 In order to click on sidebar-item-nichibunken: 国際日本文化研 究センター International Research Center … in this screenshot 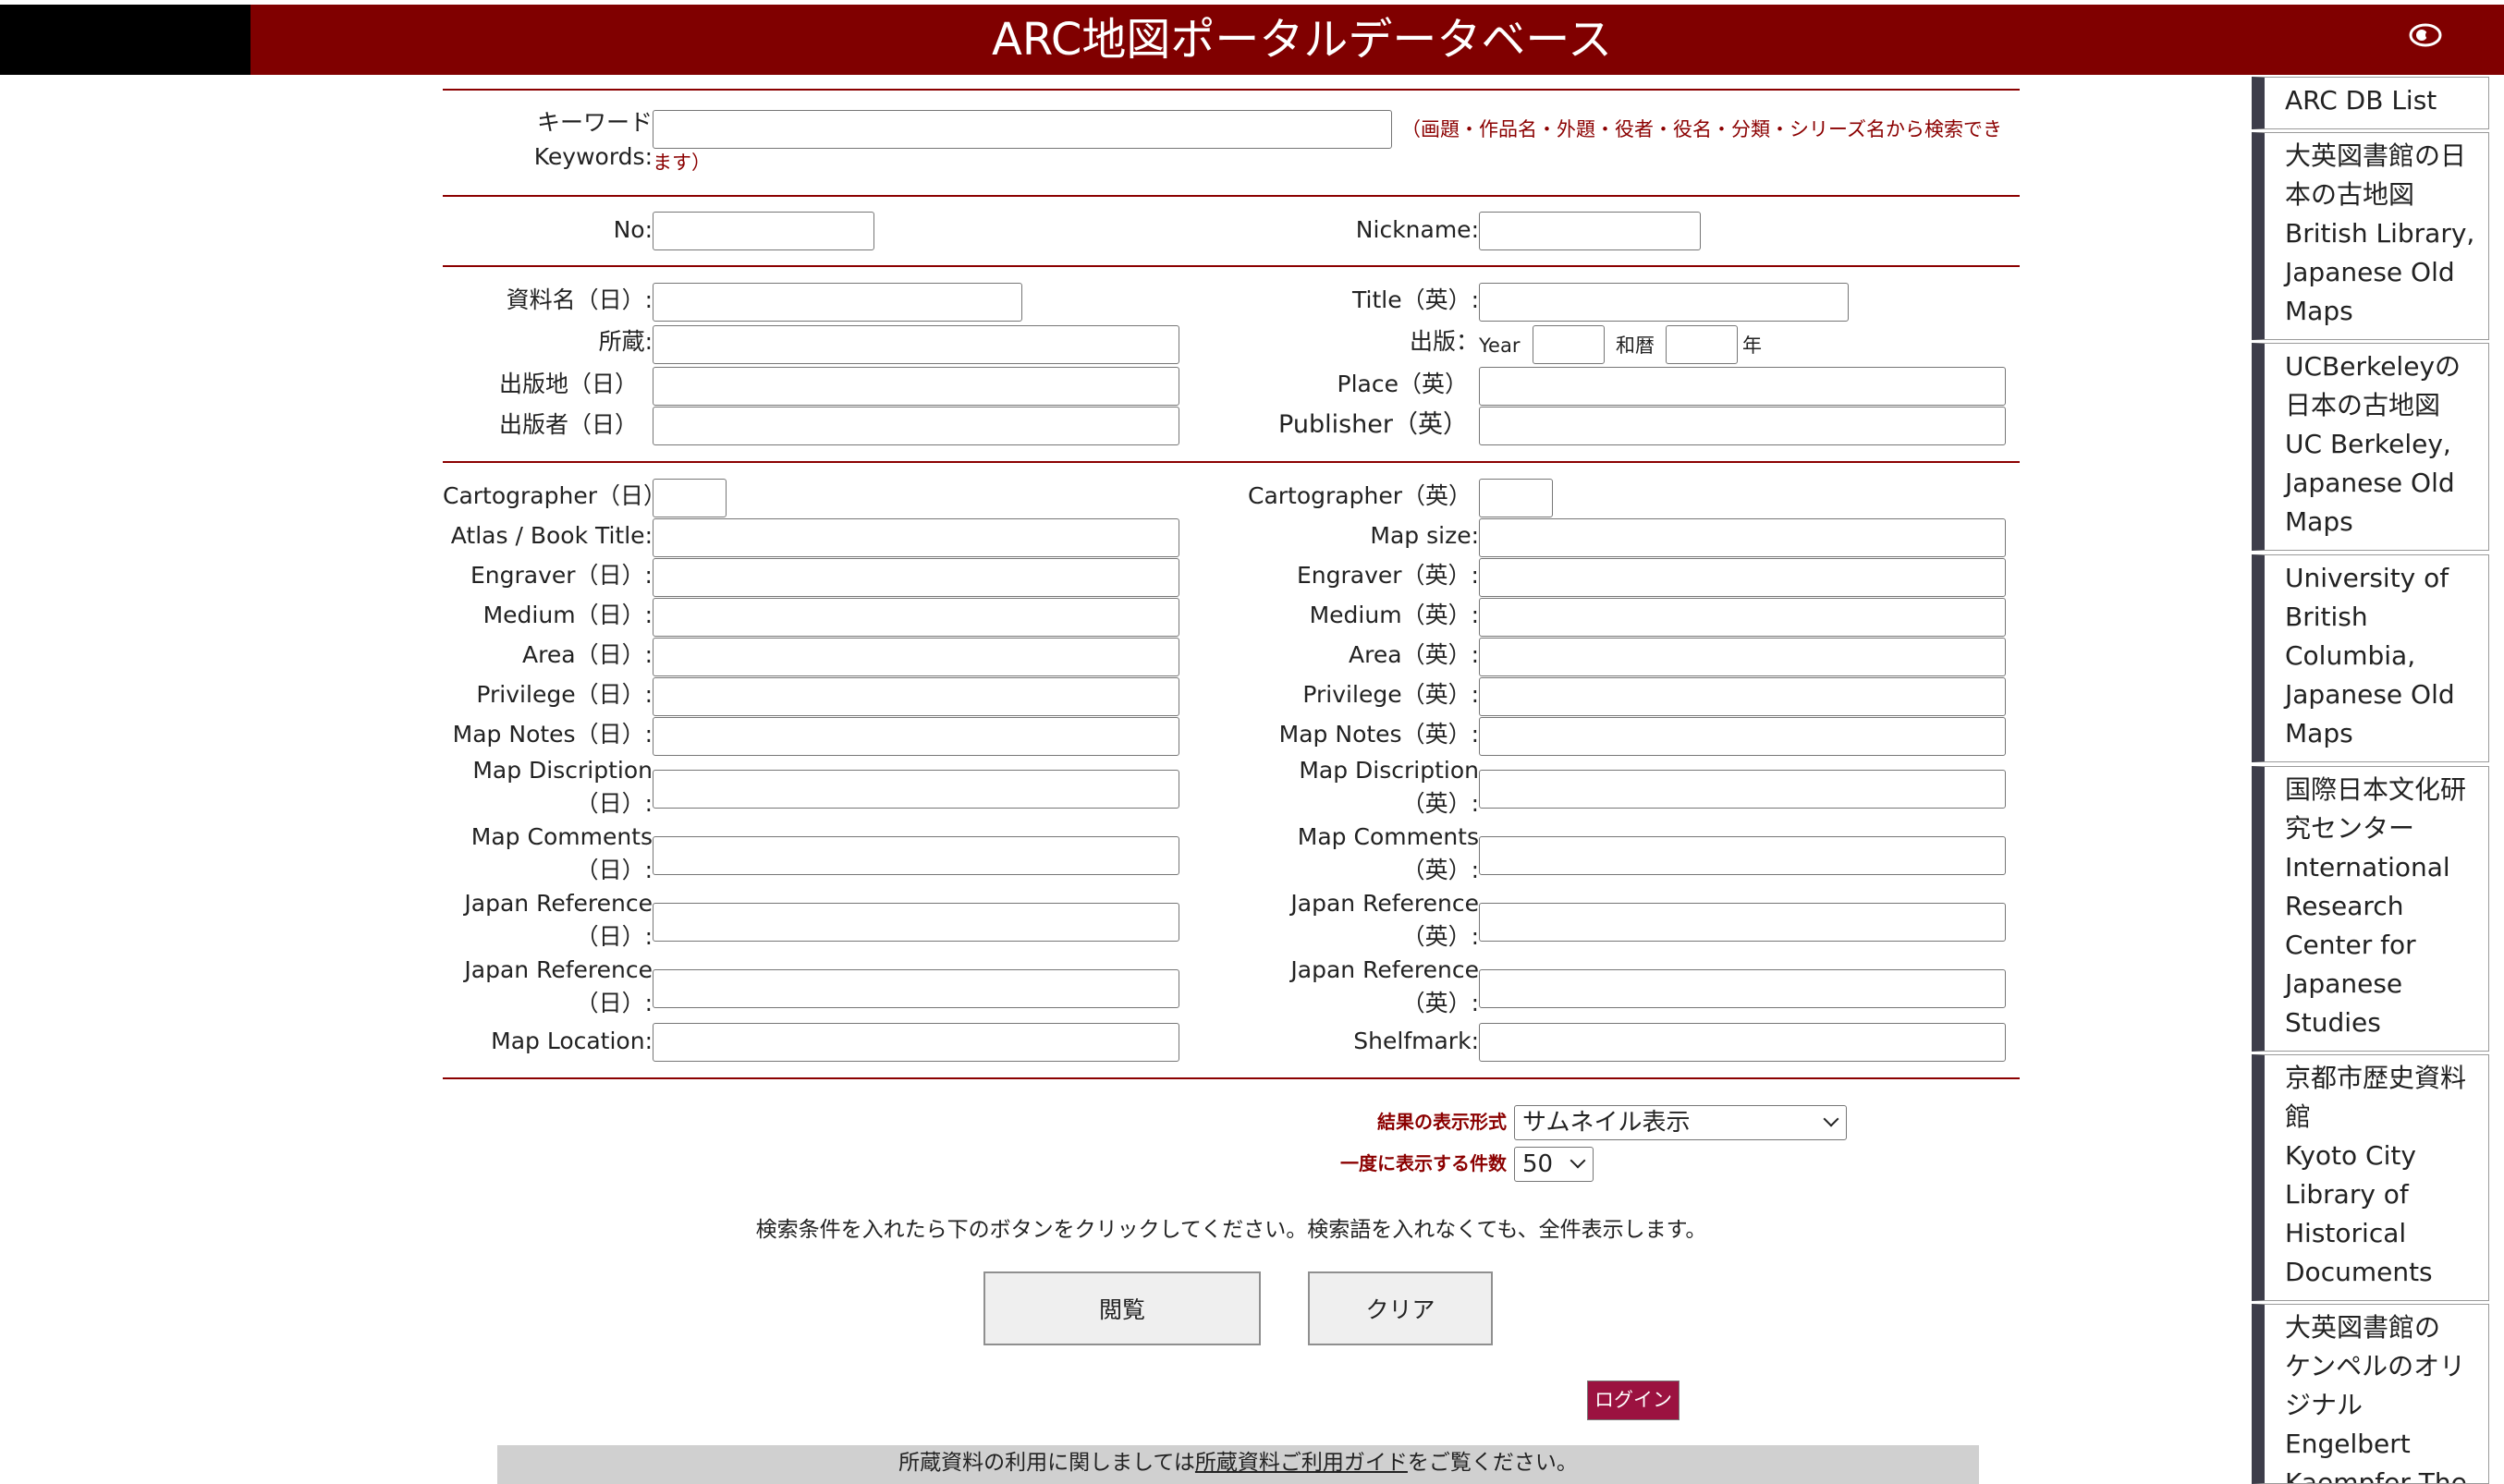, I will do `click(2370, 909)`.